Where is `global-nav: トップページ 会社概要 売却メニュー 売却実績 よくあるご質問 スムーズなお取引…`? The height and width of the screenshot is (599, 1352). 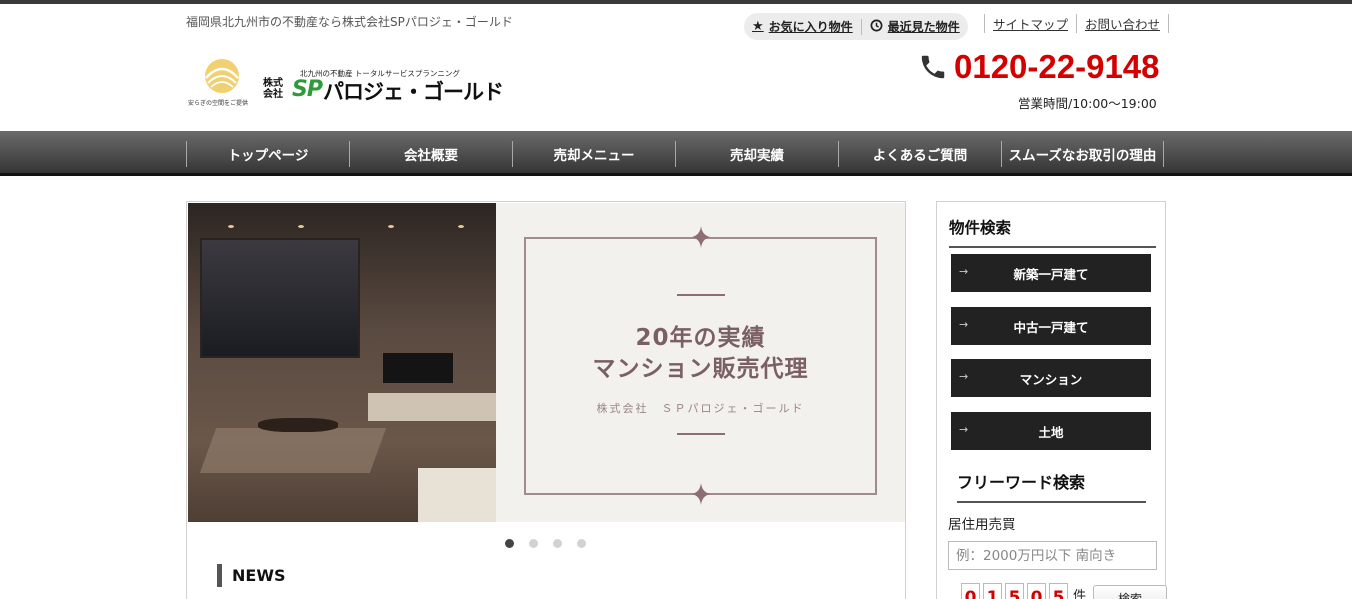
global-nav: トップページ 会社概要 売却メニュー 売却実績 よくあるご質問 スムーズなお取引… is located at coordinates (676, 153).